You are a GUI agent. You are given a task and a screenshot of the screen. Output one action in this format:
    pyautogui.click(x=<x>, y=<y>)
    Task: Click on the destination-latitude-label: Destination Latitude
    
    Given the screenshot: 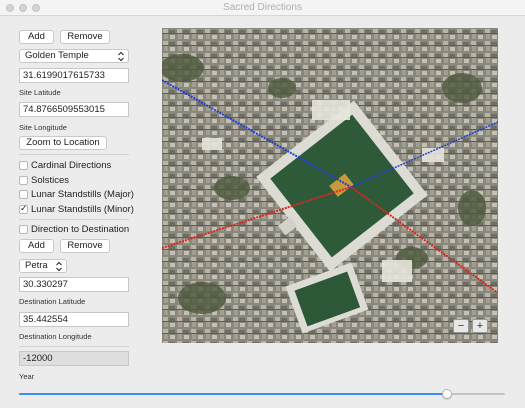 What is the action you would take?
    pyautogui.click(x=52, y=301)
    